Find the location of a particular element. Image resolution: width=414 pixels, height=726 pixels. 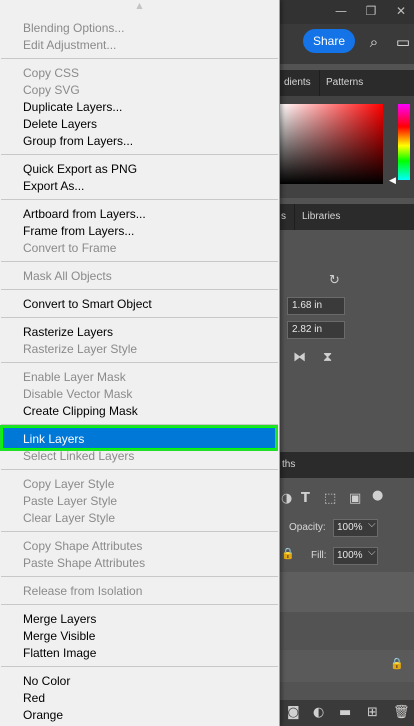

menu-item-mask-all-objects: Mask All Objects is located at coordinates (67, 276).